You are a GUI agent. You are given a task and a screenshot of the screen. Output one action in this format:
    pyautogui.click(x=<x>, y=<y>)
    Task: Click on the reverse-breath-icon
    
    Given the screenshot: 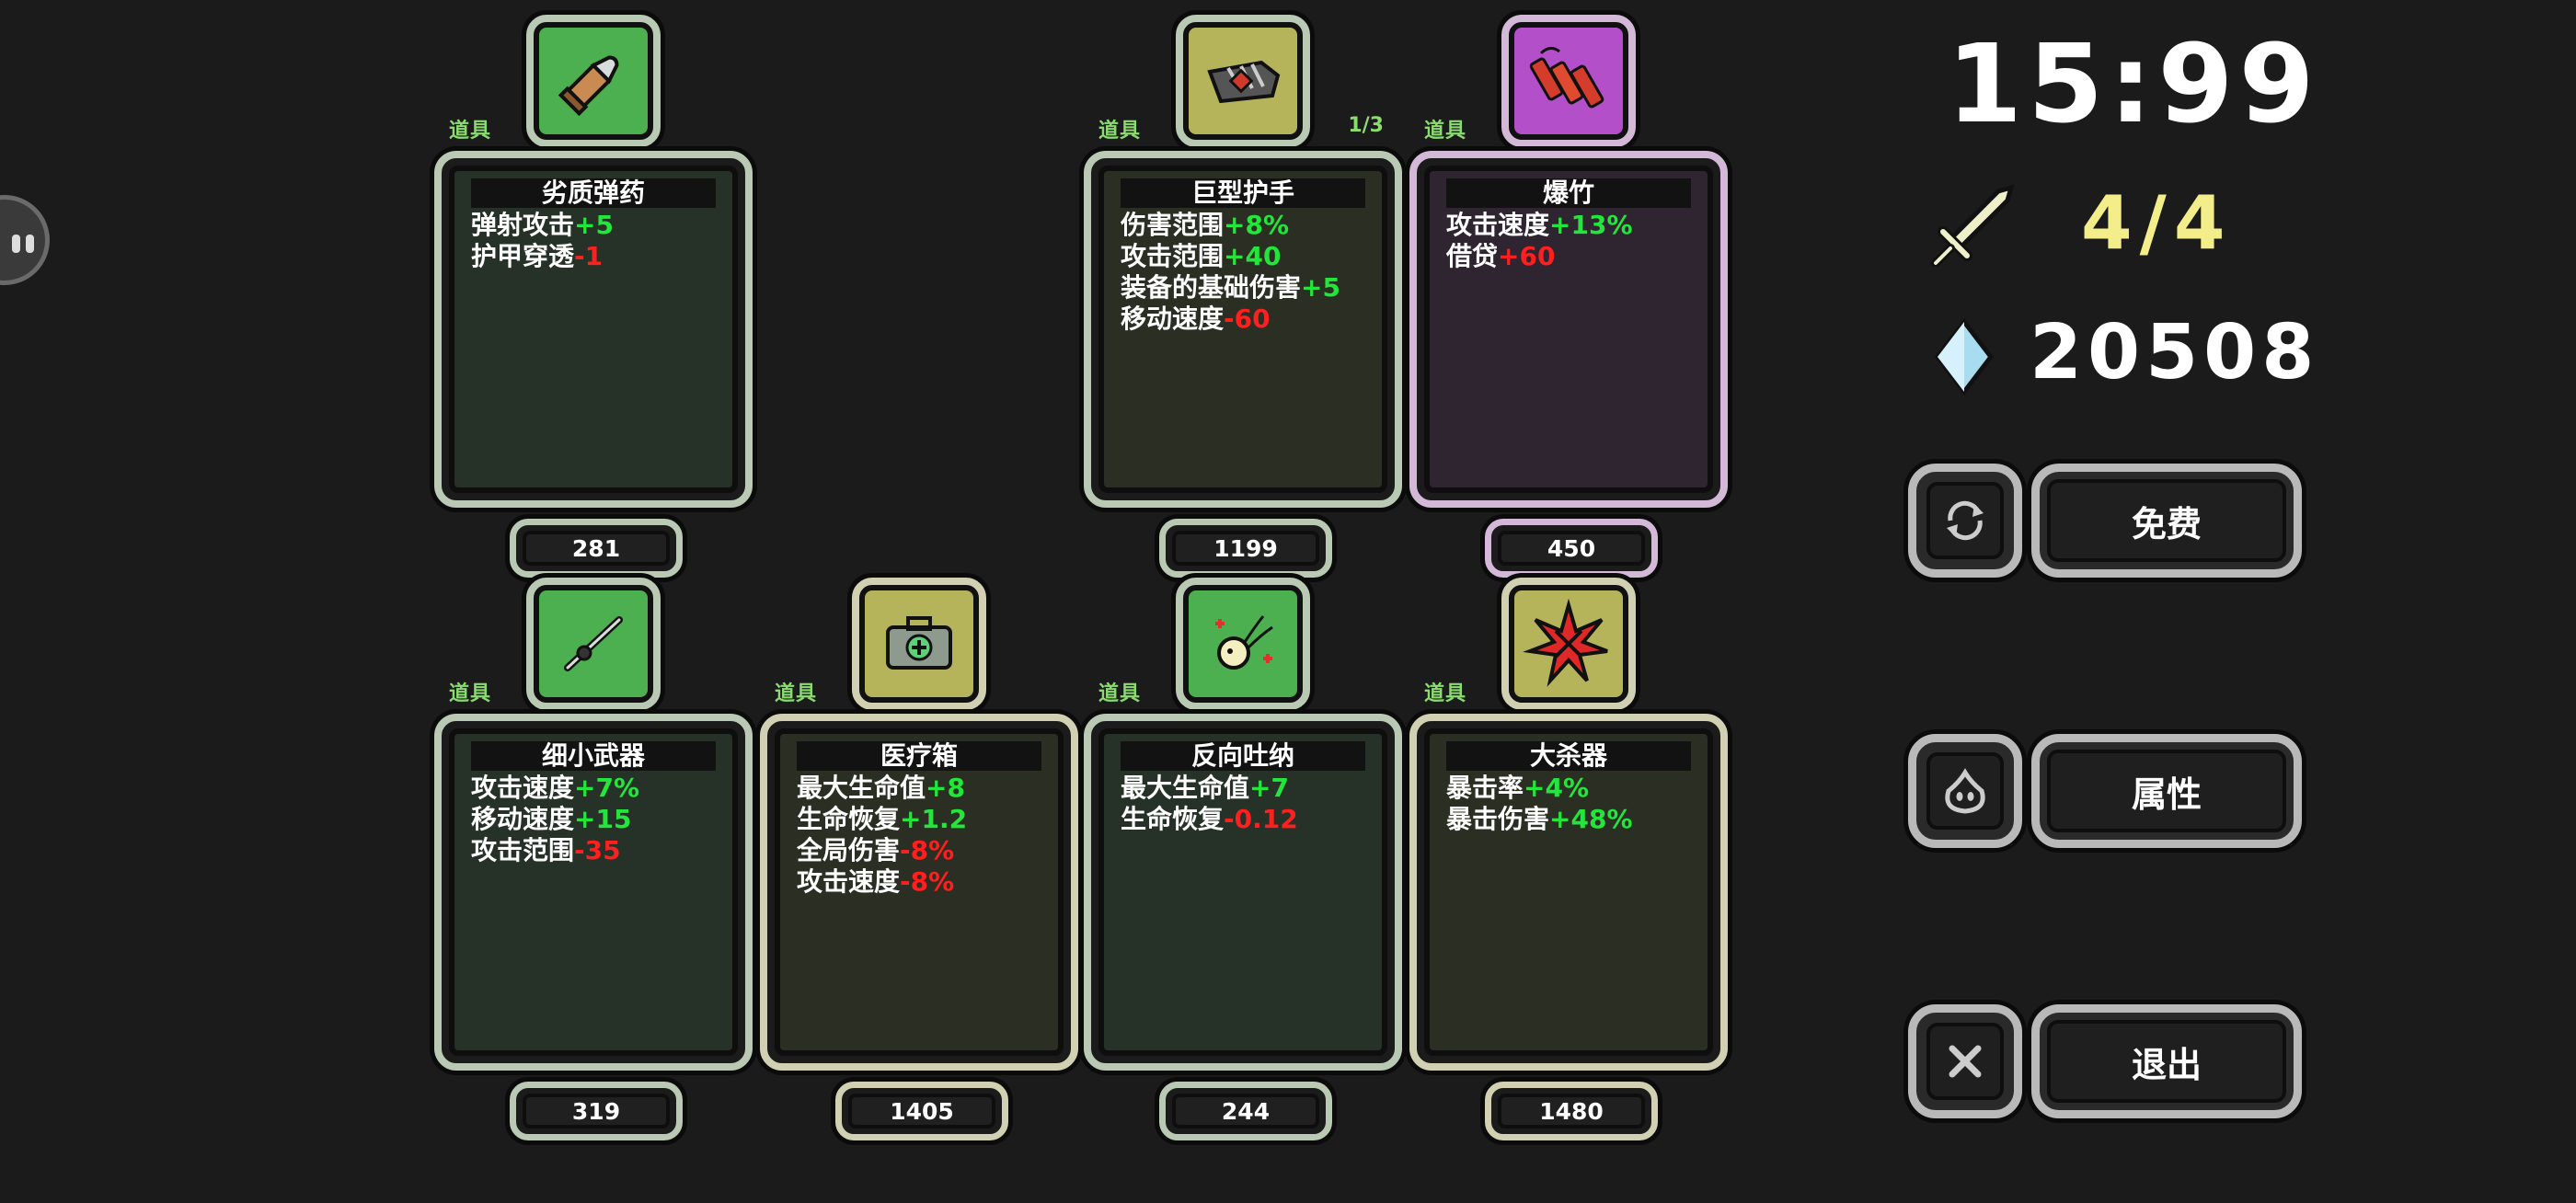 What is the action you would take?
    pyautogui.click(x=1243, y=643)
    